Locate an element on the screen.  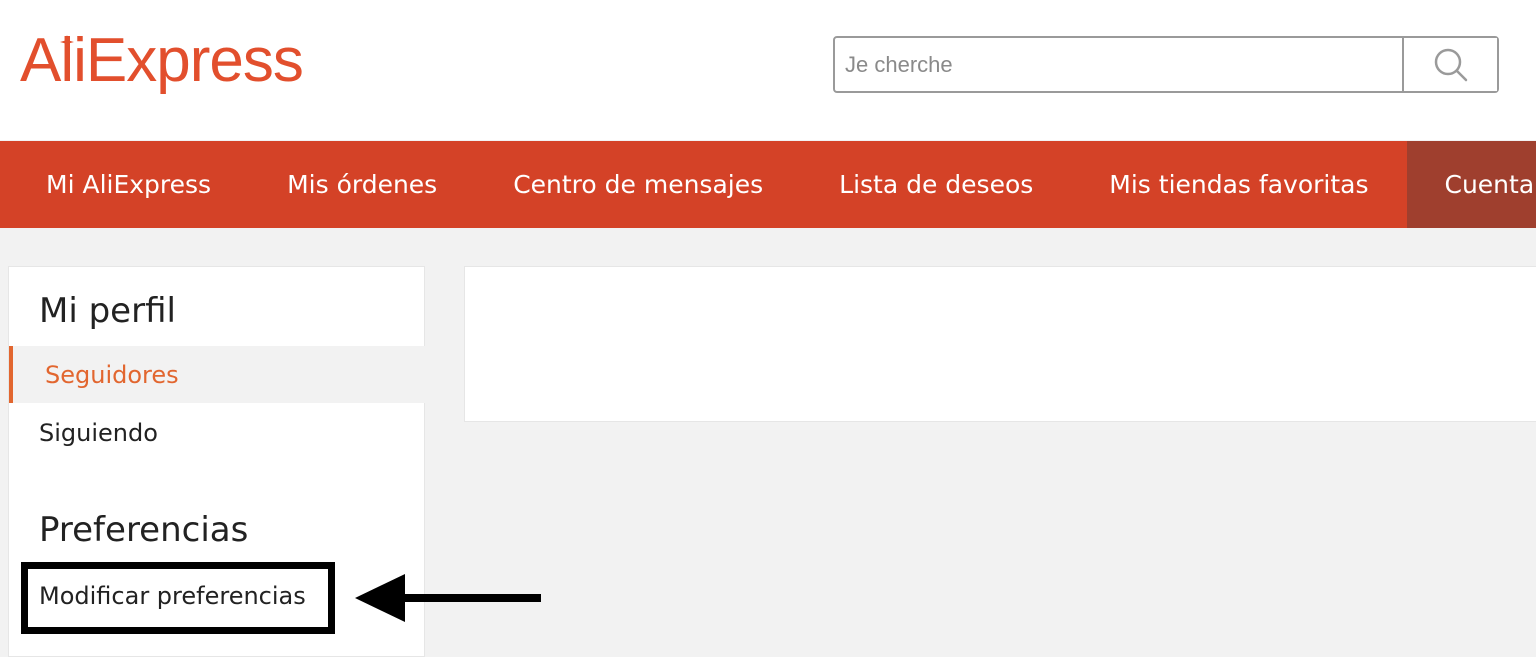
search-button is located at coordinates (1449, 64).